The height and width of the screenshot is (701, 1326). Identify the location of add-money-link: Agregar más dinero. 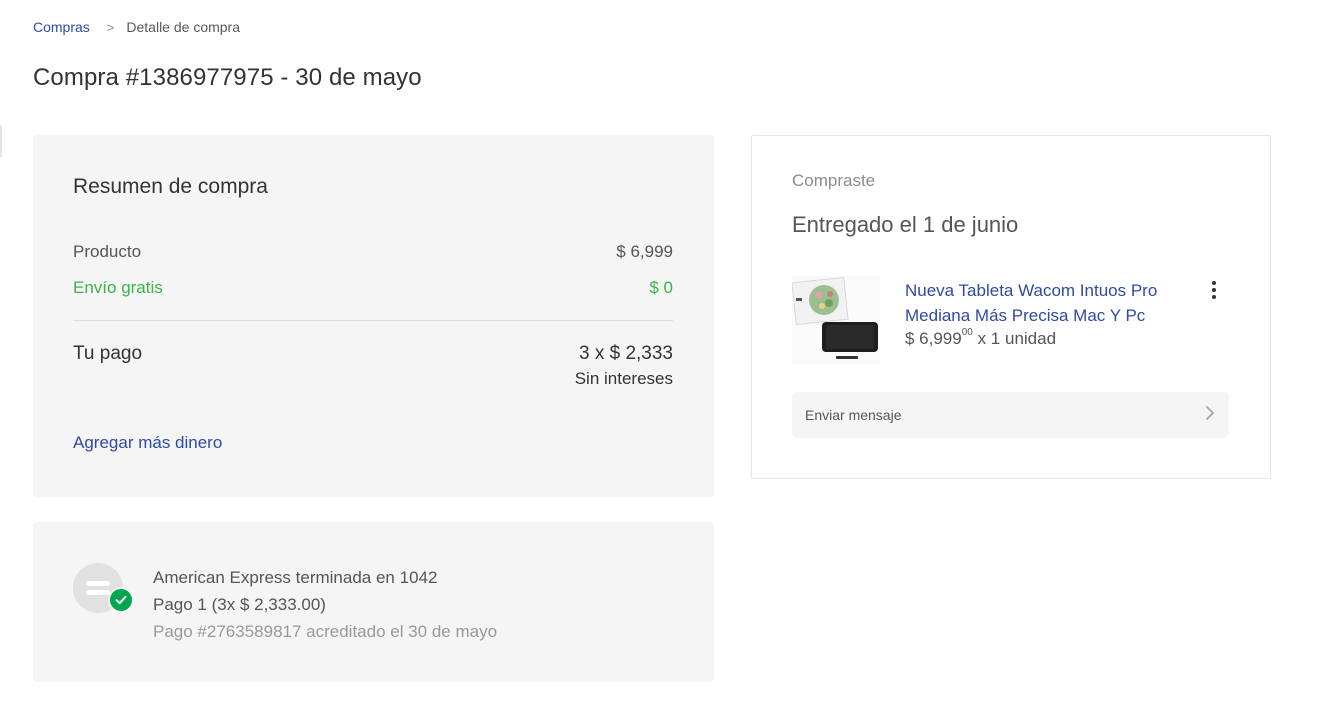
(147, 443).